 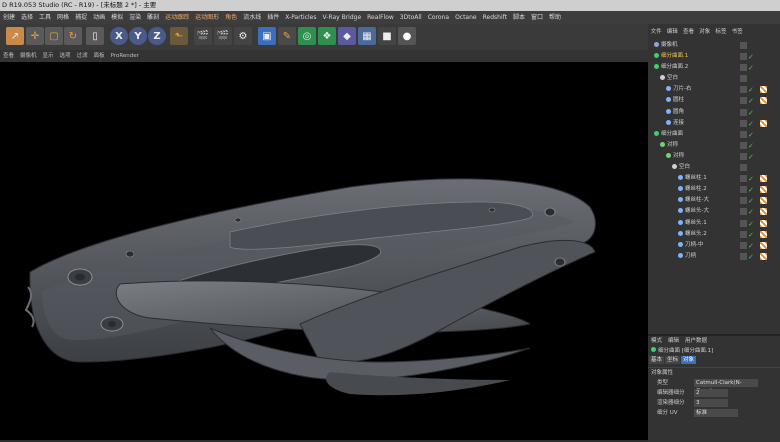 What do you see at coordinates (714, 100) in the screenshot?
I see `object-row: 圆柱 ✓` at bounding box center [714, 100].